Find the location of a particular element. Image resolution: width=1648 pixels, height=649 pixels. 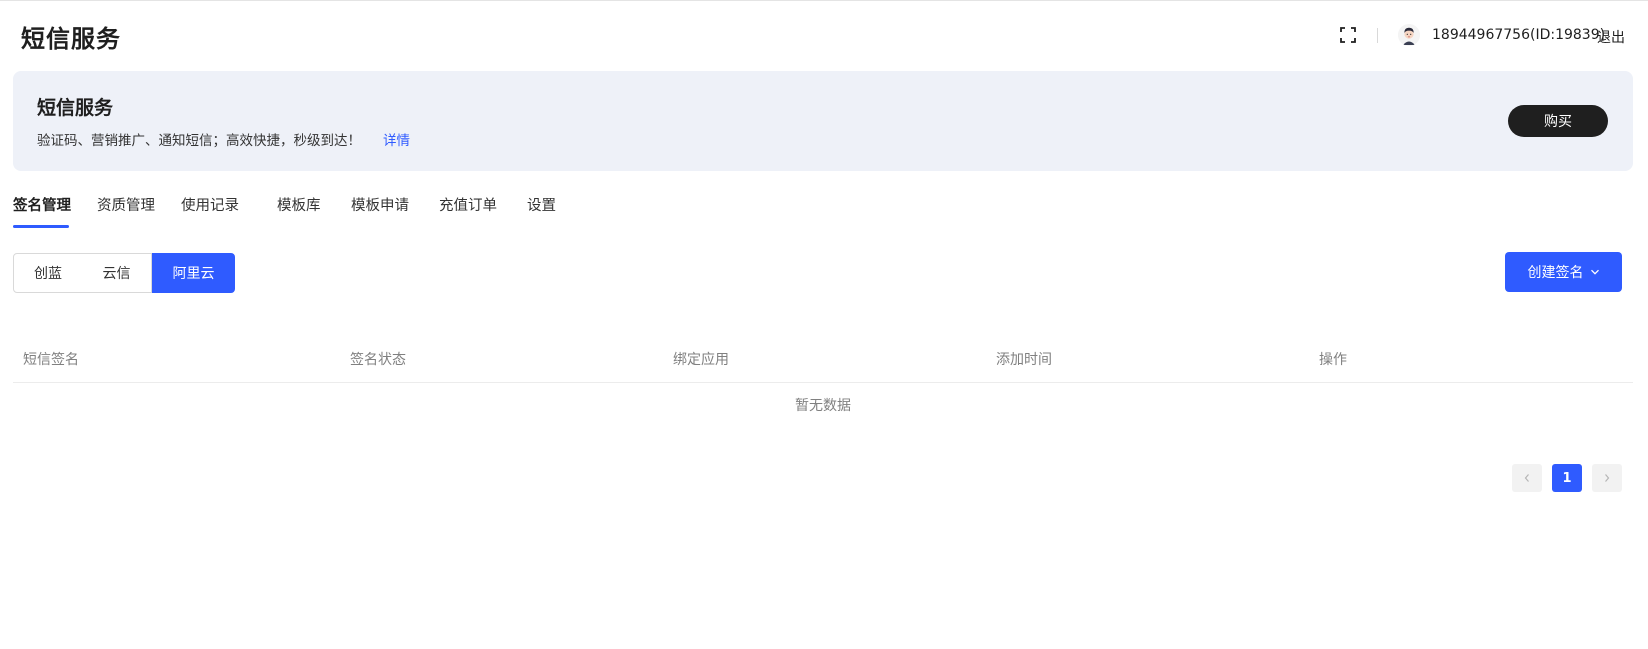

avatar-icon is located at coordinates (1409, 35).